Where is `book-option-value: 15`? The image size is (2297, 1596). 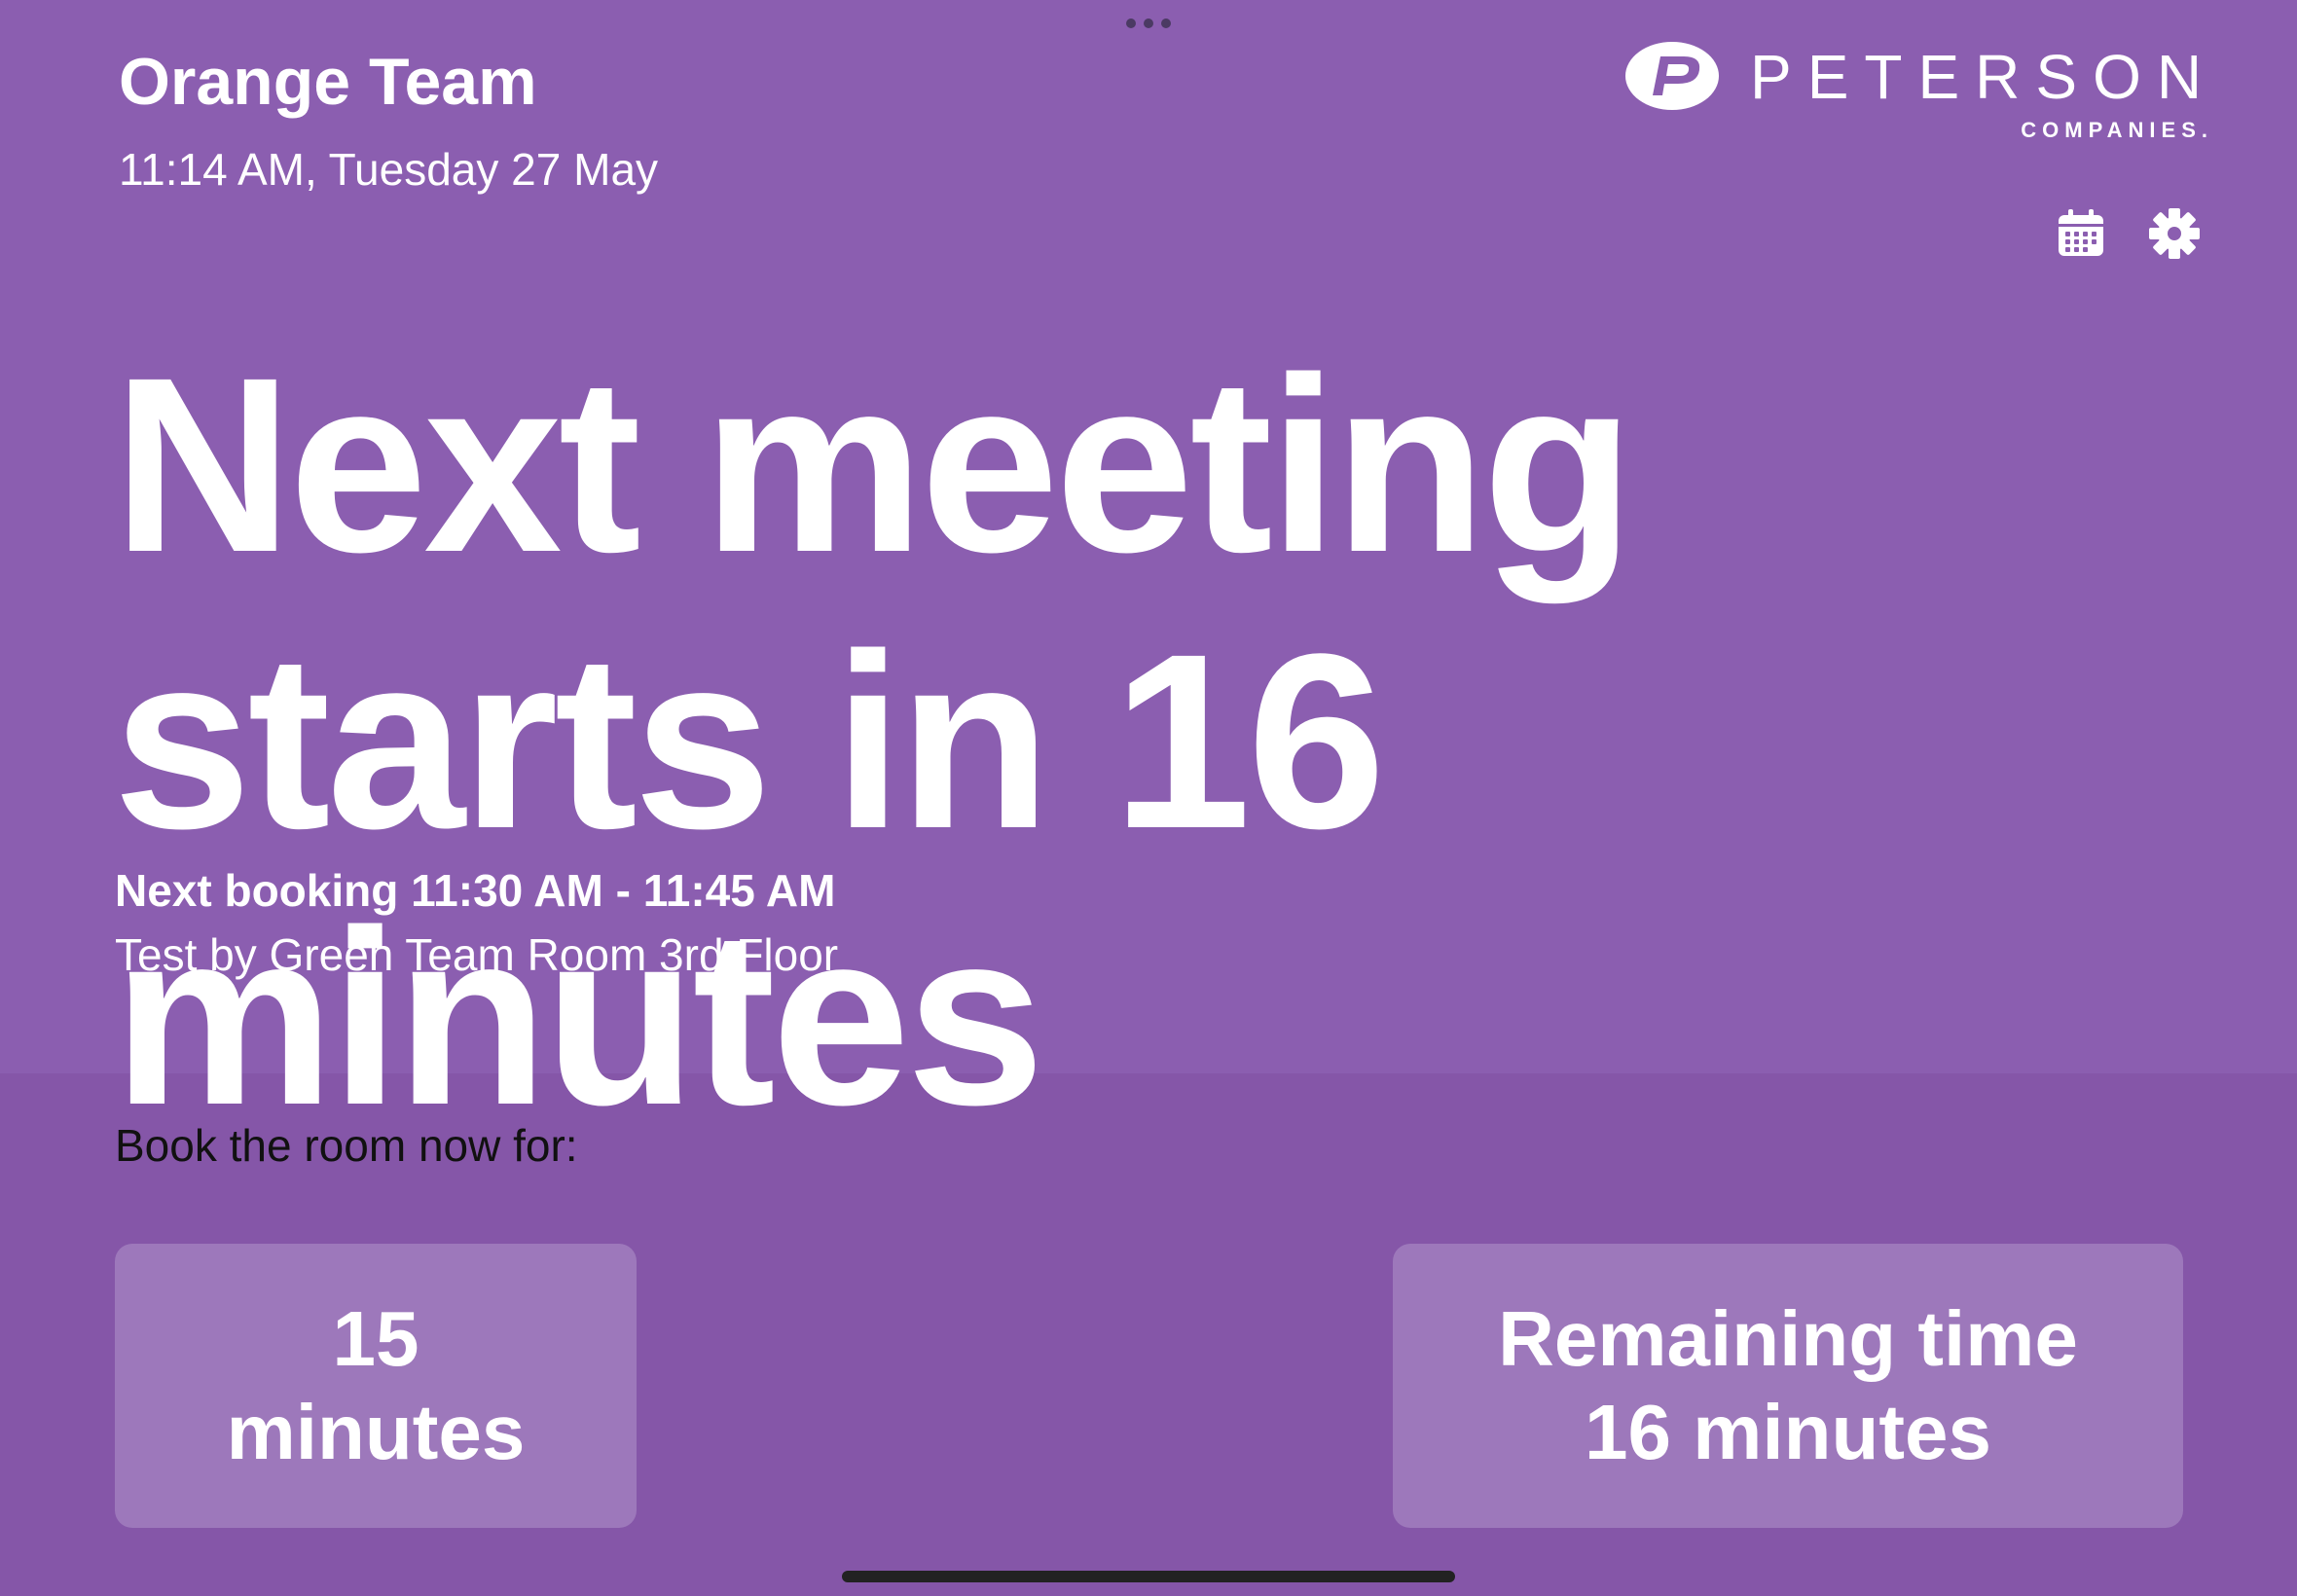 book-option-value: 15 is located at coordinates (375, 1338).